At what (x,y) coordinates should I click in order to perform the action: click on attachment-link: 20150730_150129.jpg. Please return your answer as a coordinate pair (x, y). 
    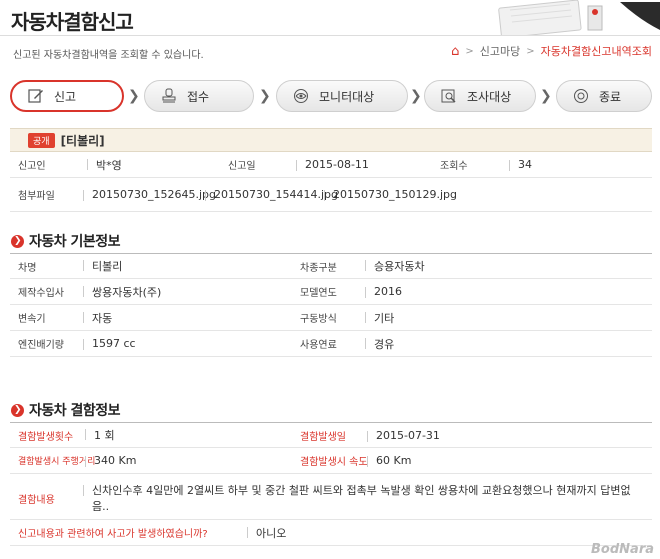
    Looking at the image, I should click on (390, 194).